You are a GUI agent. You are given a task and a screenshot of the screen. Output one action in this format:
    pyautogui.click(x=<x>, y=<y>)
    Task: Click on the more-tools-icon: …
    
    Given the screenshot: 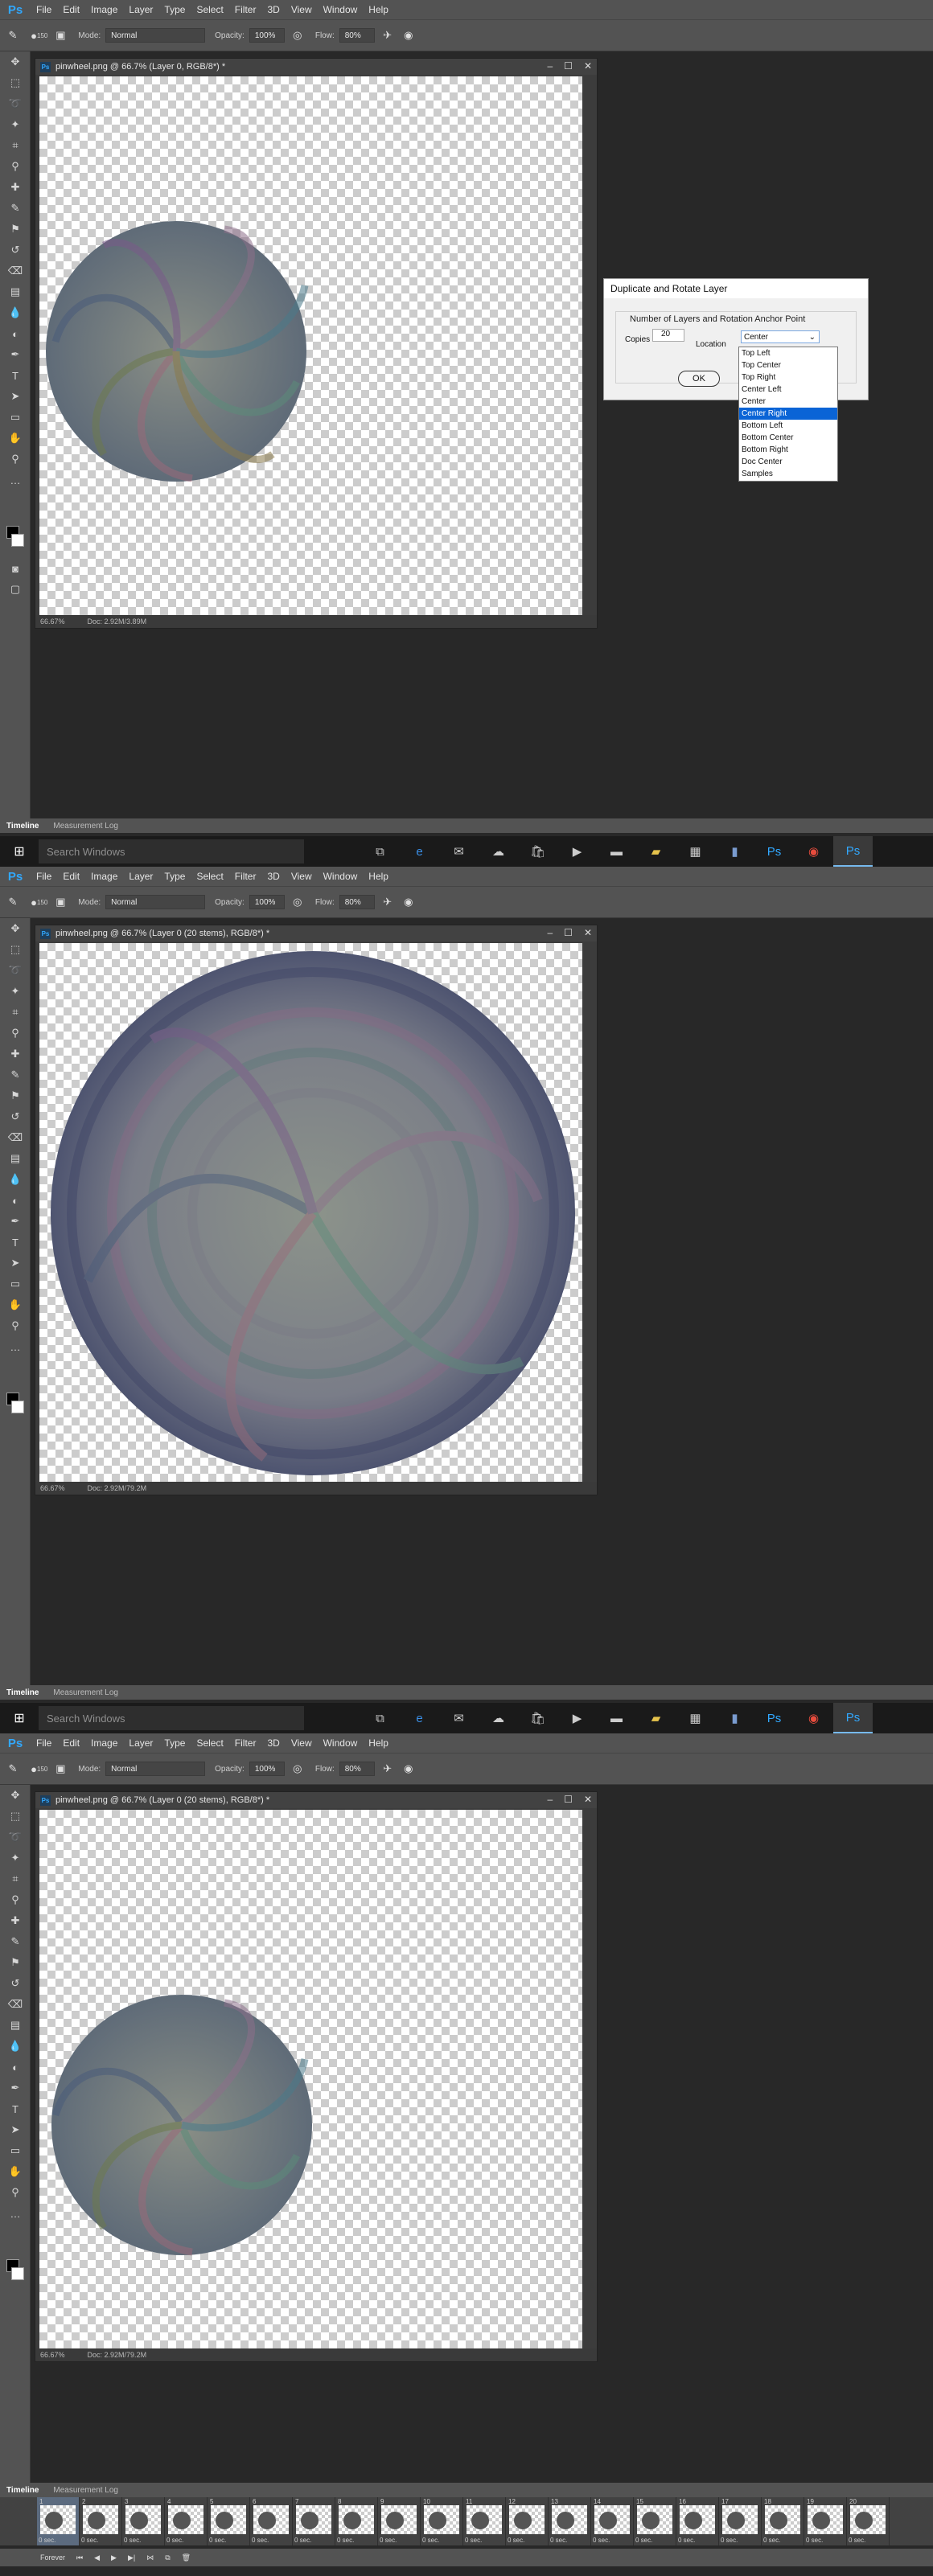 What is the action you would take?
    pyautogui.click(x=15, y=1347)
    